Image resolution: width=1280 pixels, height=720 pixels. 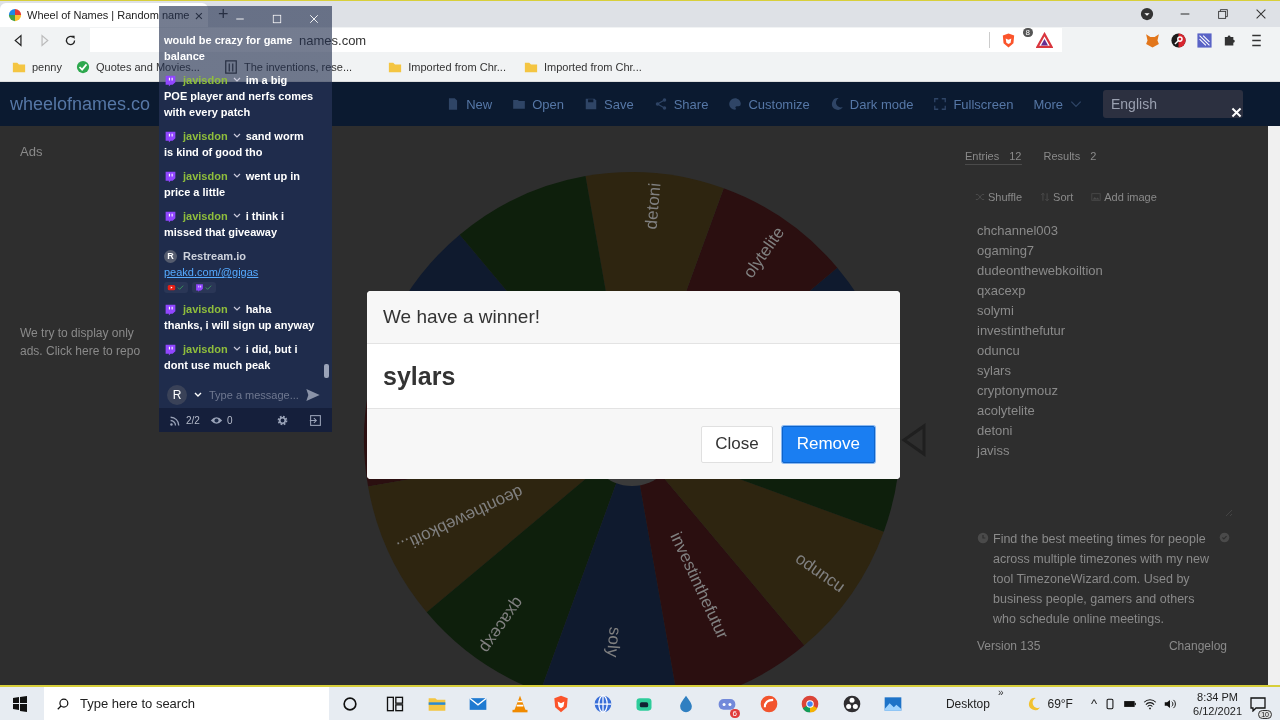 I want to click on chat-message: price a little, so click(x=195, y=192).